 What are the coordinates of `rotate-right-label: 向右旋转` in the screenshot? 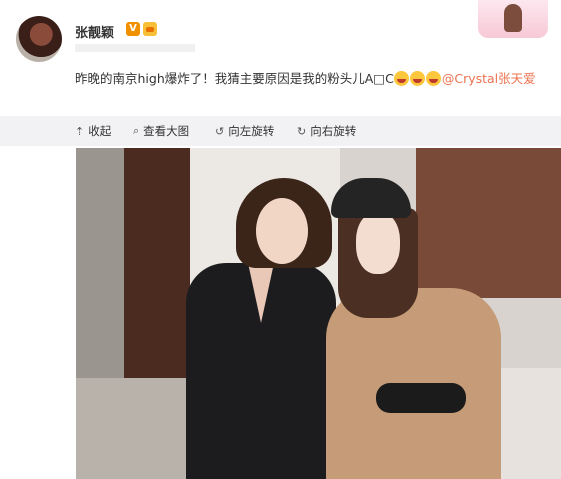 It's located at (333, 131).